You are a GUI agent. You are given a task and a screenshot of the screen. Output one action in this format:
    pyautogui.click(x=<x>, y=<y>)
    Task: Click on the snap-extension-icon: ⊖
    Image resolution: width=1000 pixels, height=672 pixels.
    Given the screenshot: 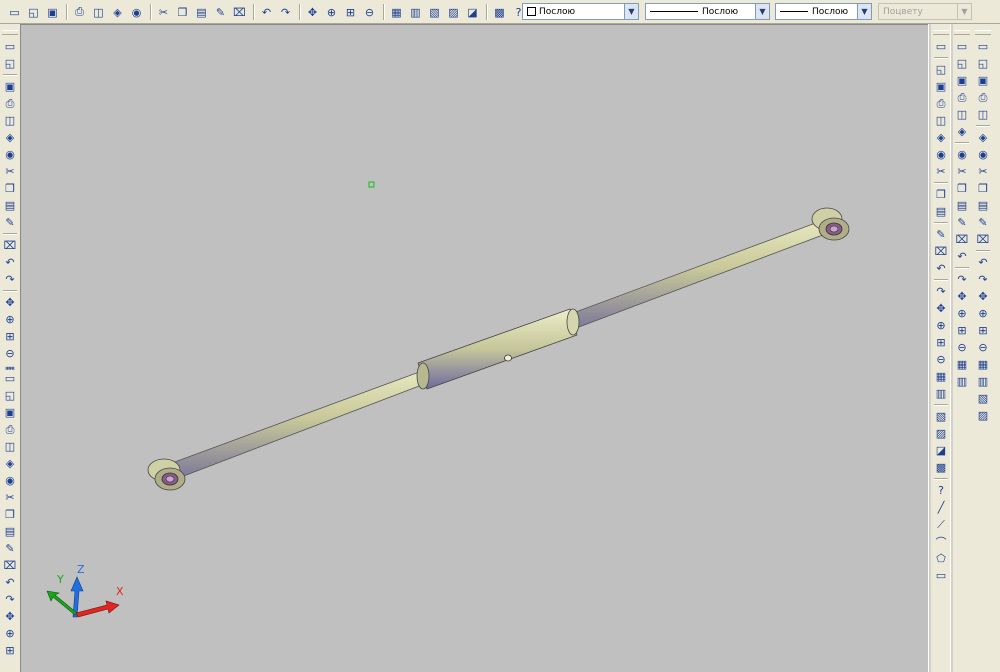 What is the action you would take?
    pyautogui.click(x=962, y=347)
    